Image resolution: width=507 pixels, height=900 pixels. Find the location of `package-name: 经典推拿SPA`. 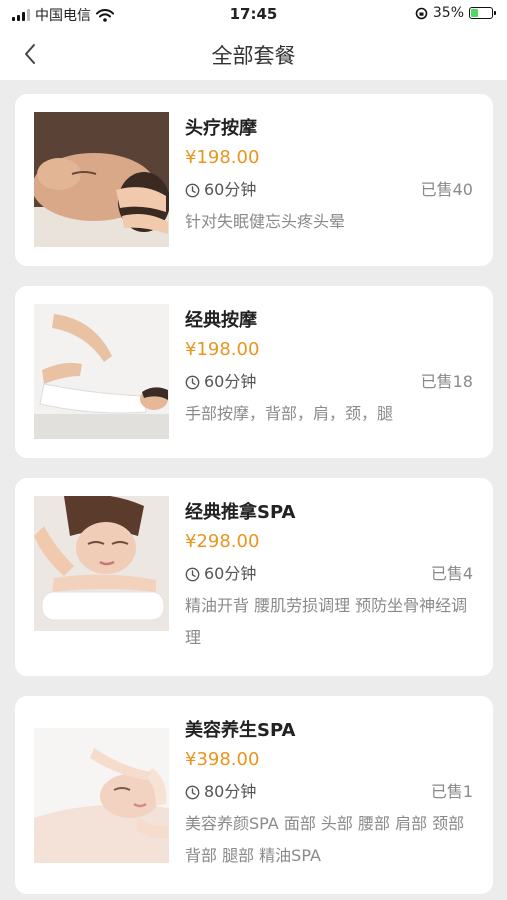

package-name: 经典推拿SPA is located at coordinates (240, 512).